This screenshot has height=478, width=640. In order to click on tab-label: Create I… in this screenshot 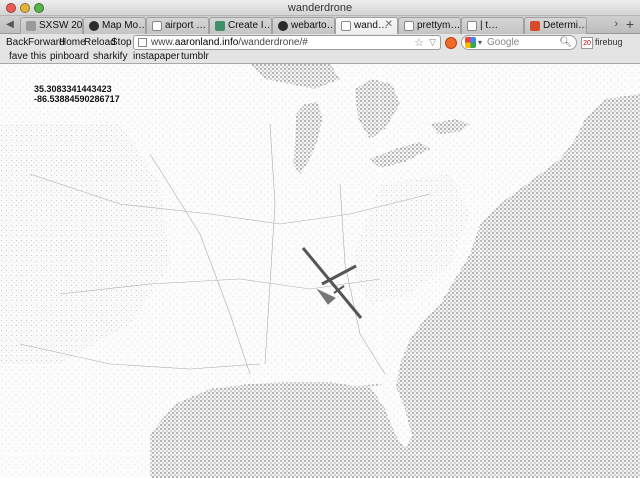, I will do `click(250, 25)`.